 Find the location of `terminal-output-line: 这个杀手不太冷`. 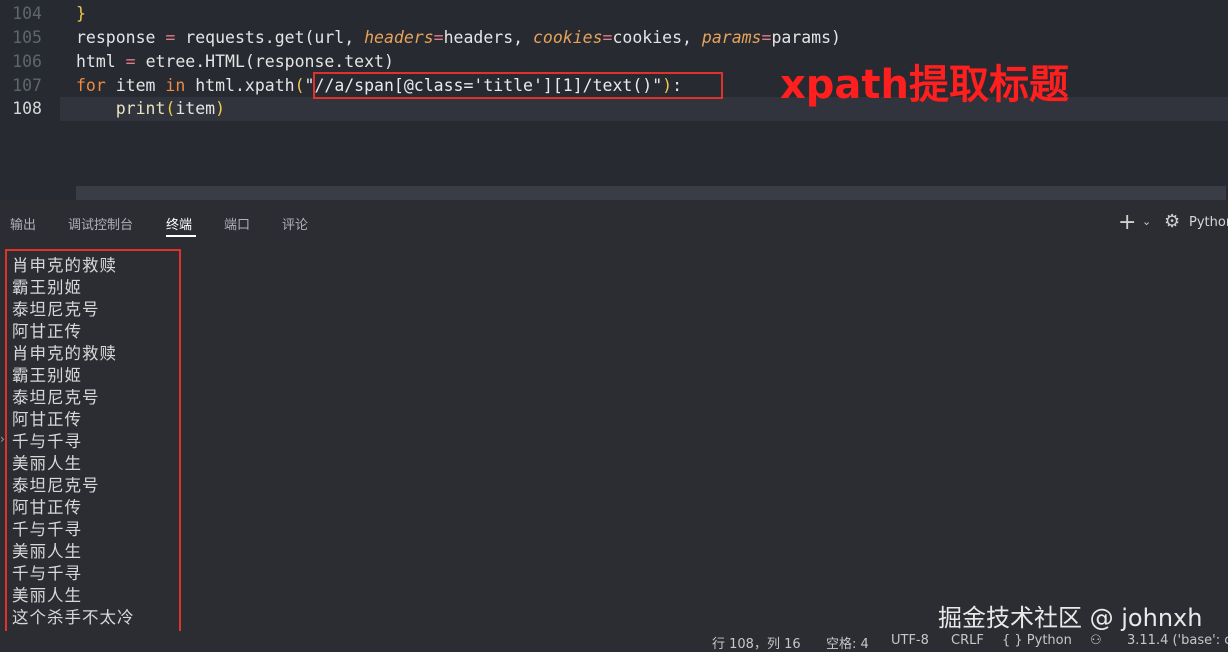

terminal-output-line: 这个杀手不太冷 is located at coordinates (73, 617).